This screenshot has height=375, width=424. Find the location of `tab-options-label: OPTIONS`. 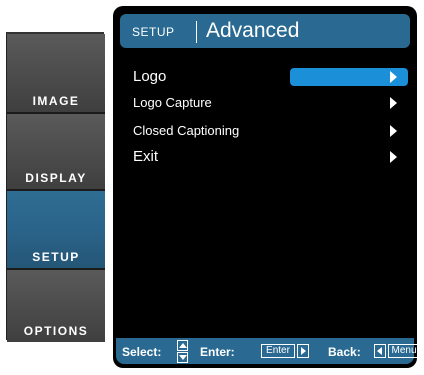

tab-options-label: OPTIONS is located at coordinates (56, 331).